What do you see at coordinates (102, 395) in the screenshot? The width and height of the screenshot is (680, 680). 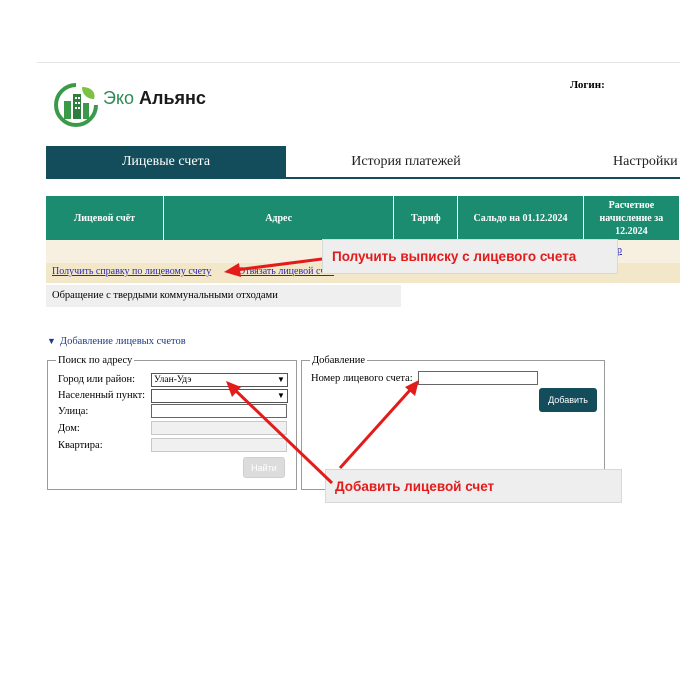 I see `settlement-label: Населенный пункт:` at bounding box center [102, 395].